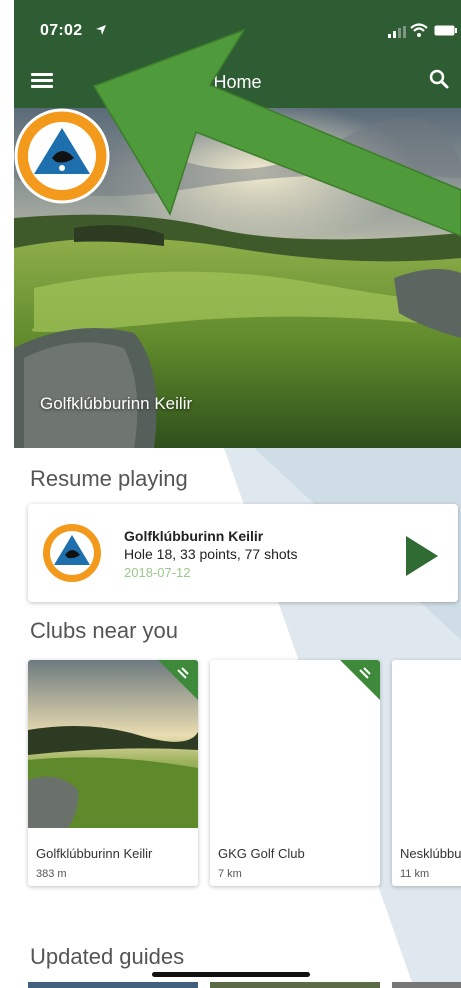 The width and height of the screenshot is (461, 988). What do you see at coordinates (113, 773) in the screenshot?
I see `club-card: Golfklúbburinn Keilir 383 m` at bounding box center [113, 773].